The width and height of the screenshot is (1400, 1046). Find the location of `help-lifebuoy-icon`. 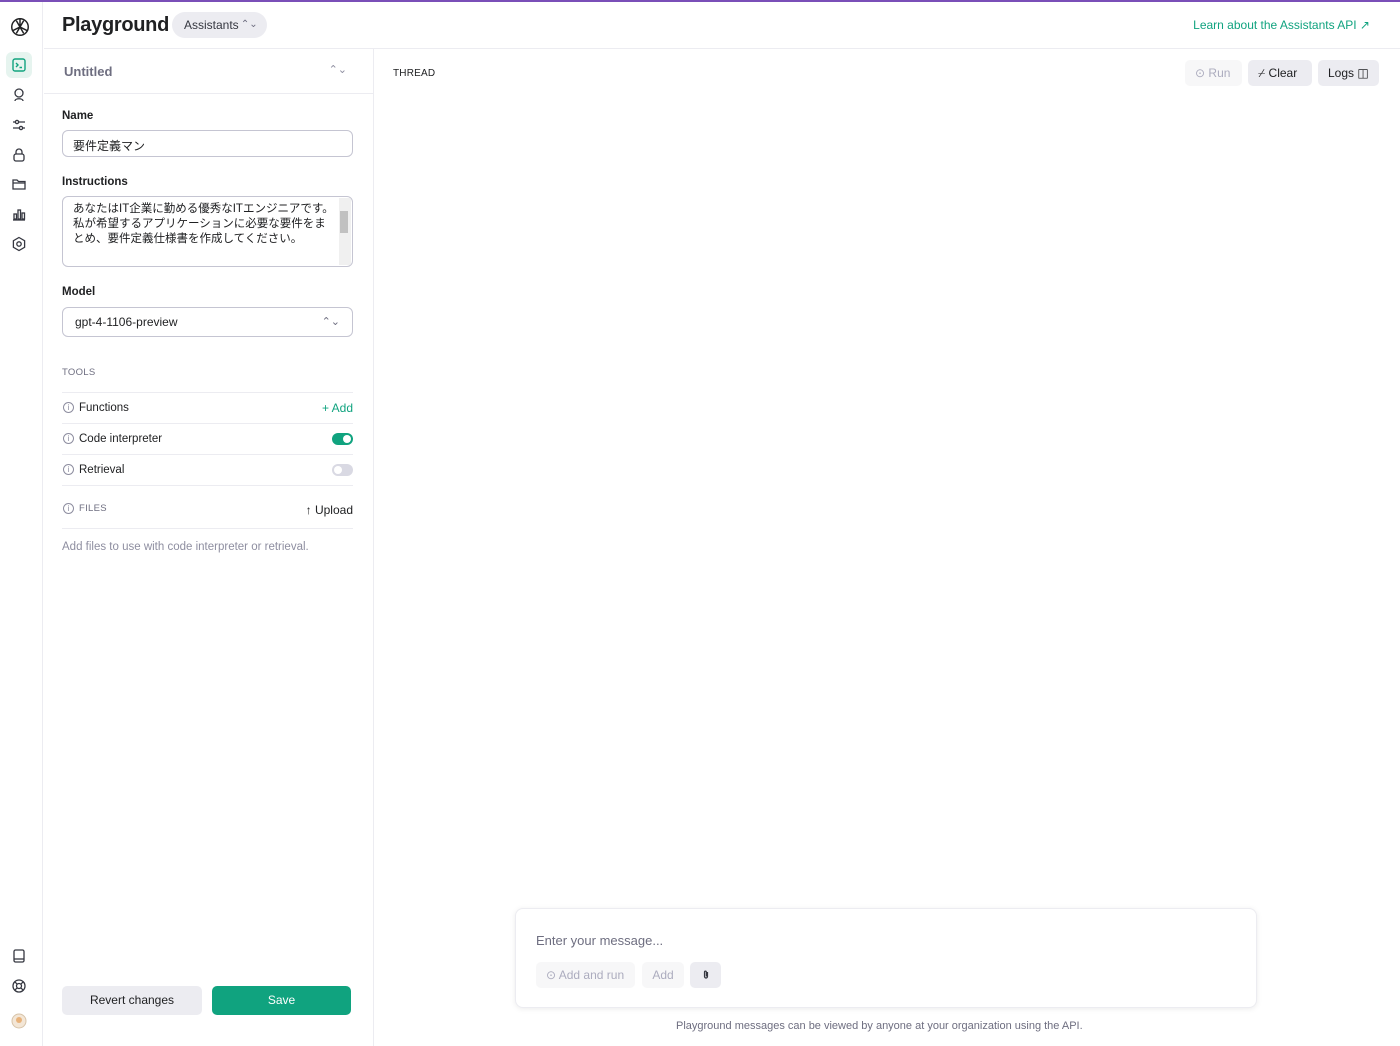

help-lifebuoy-icon is located at coordinates (19, 986).